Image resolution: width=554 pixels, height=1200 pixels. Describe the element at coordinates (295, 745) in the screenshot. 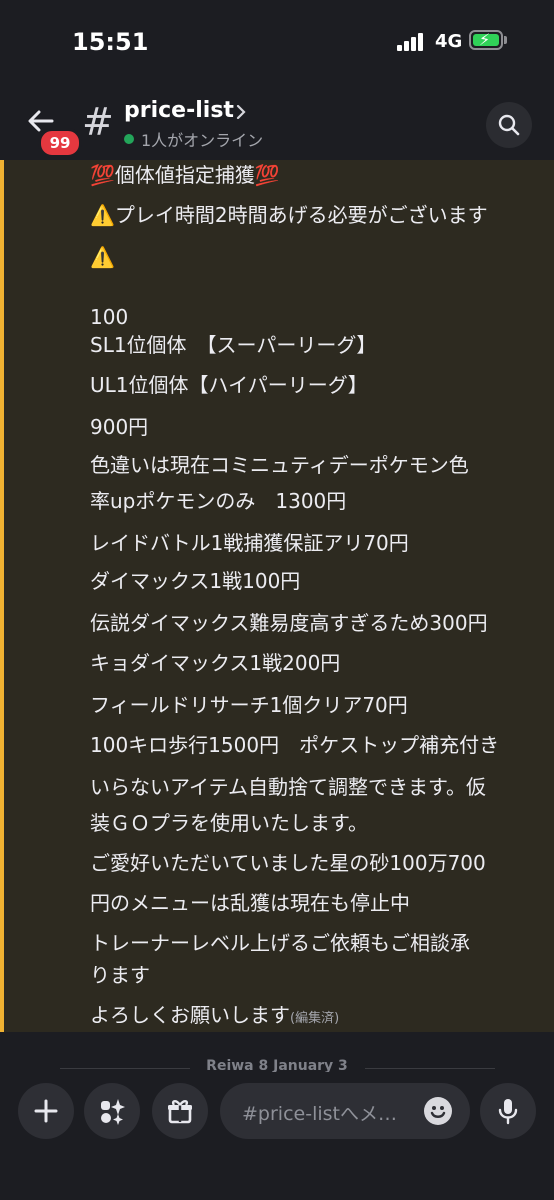

I see `message-line: 100キロ歩行1500円 ポケストップ補充付き` at that location.